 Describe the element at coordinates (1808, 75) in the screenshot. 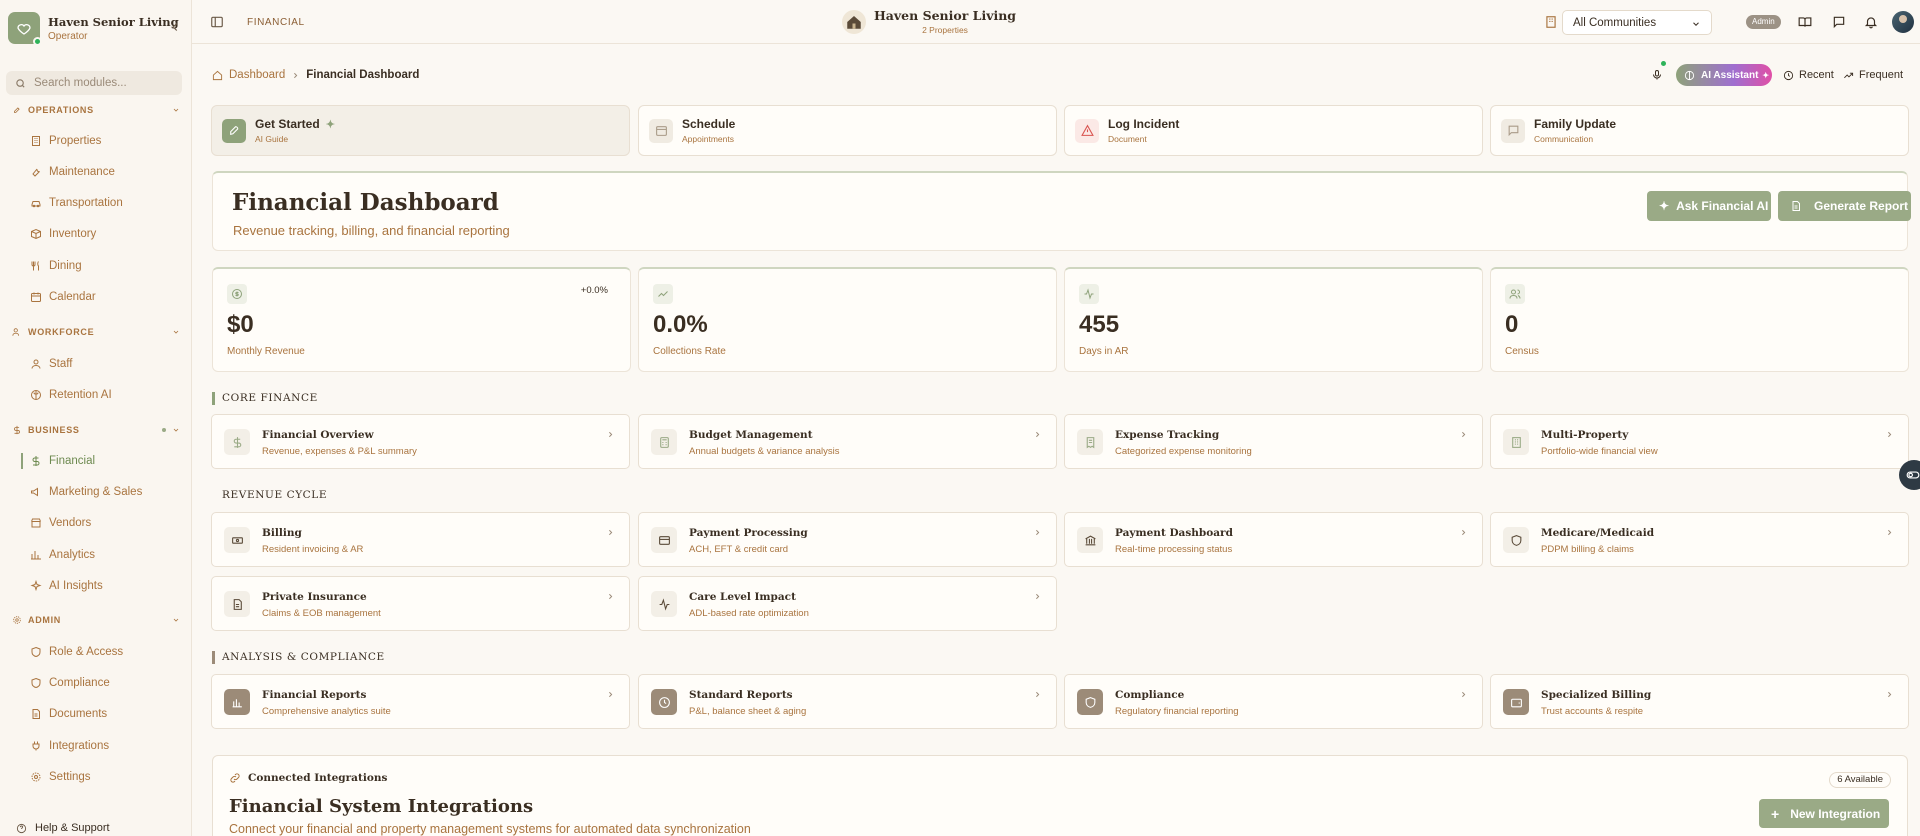

I see `recent-button: Recent` at that location.